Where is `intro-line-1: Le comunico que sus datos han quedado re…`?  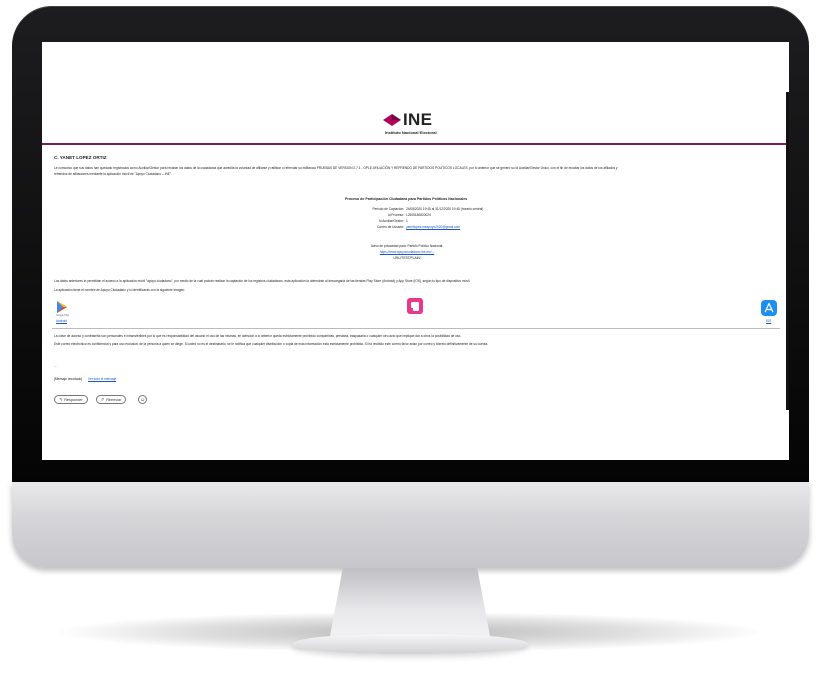
intro-line-1: Le comunico que sus datos han quedado re… is located at coordinates (336, 168).